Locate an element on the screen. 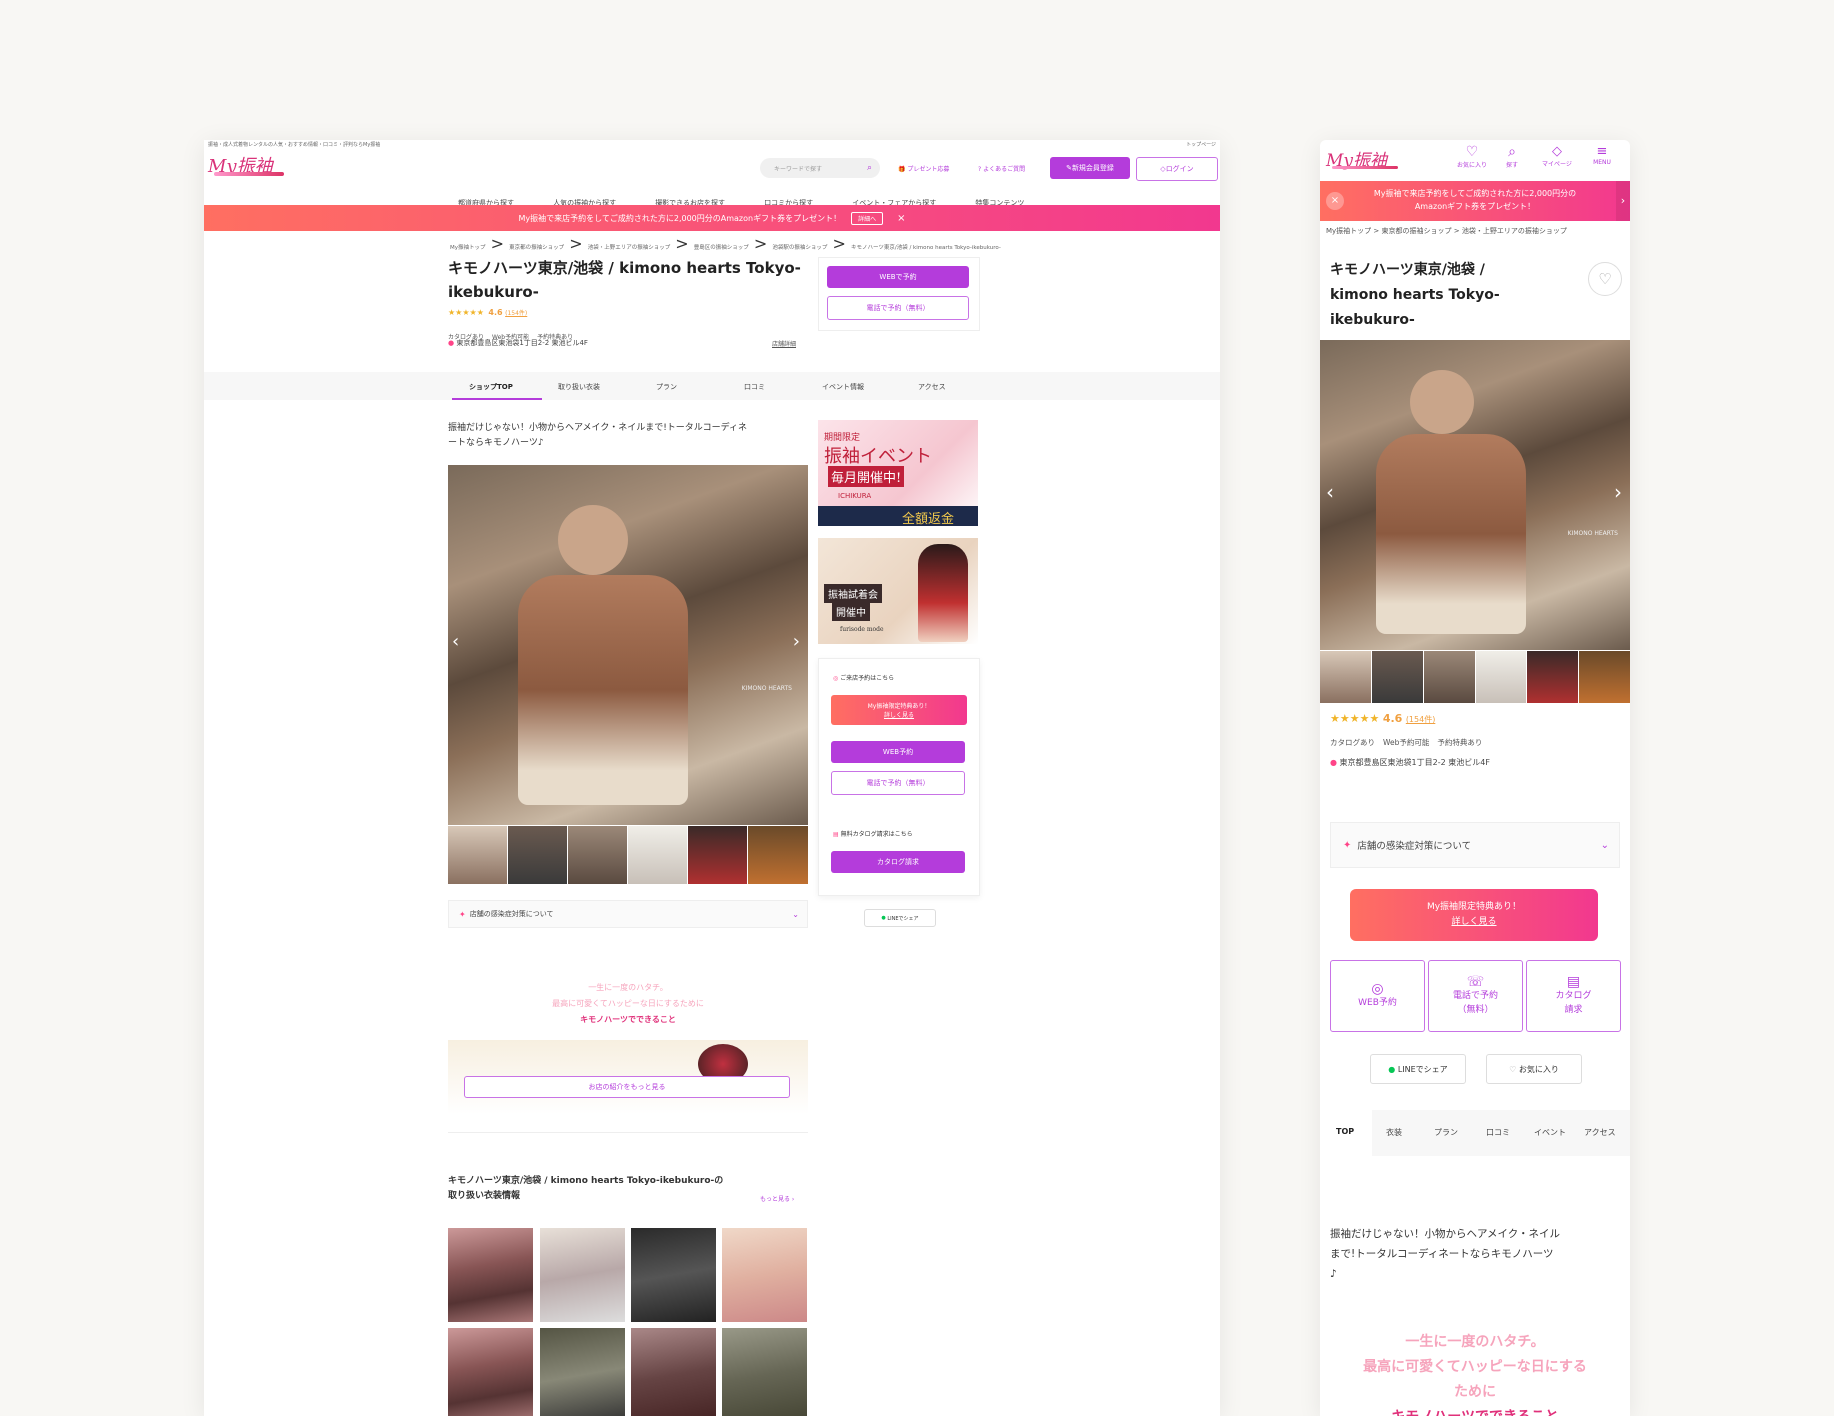  mobile-catalog-button: ▤ カタログ 請求 is located at coordinates (1573, 996).